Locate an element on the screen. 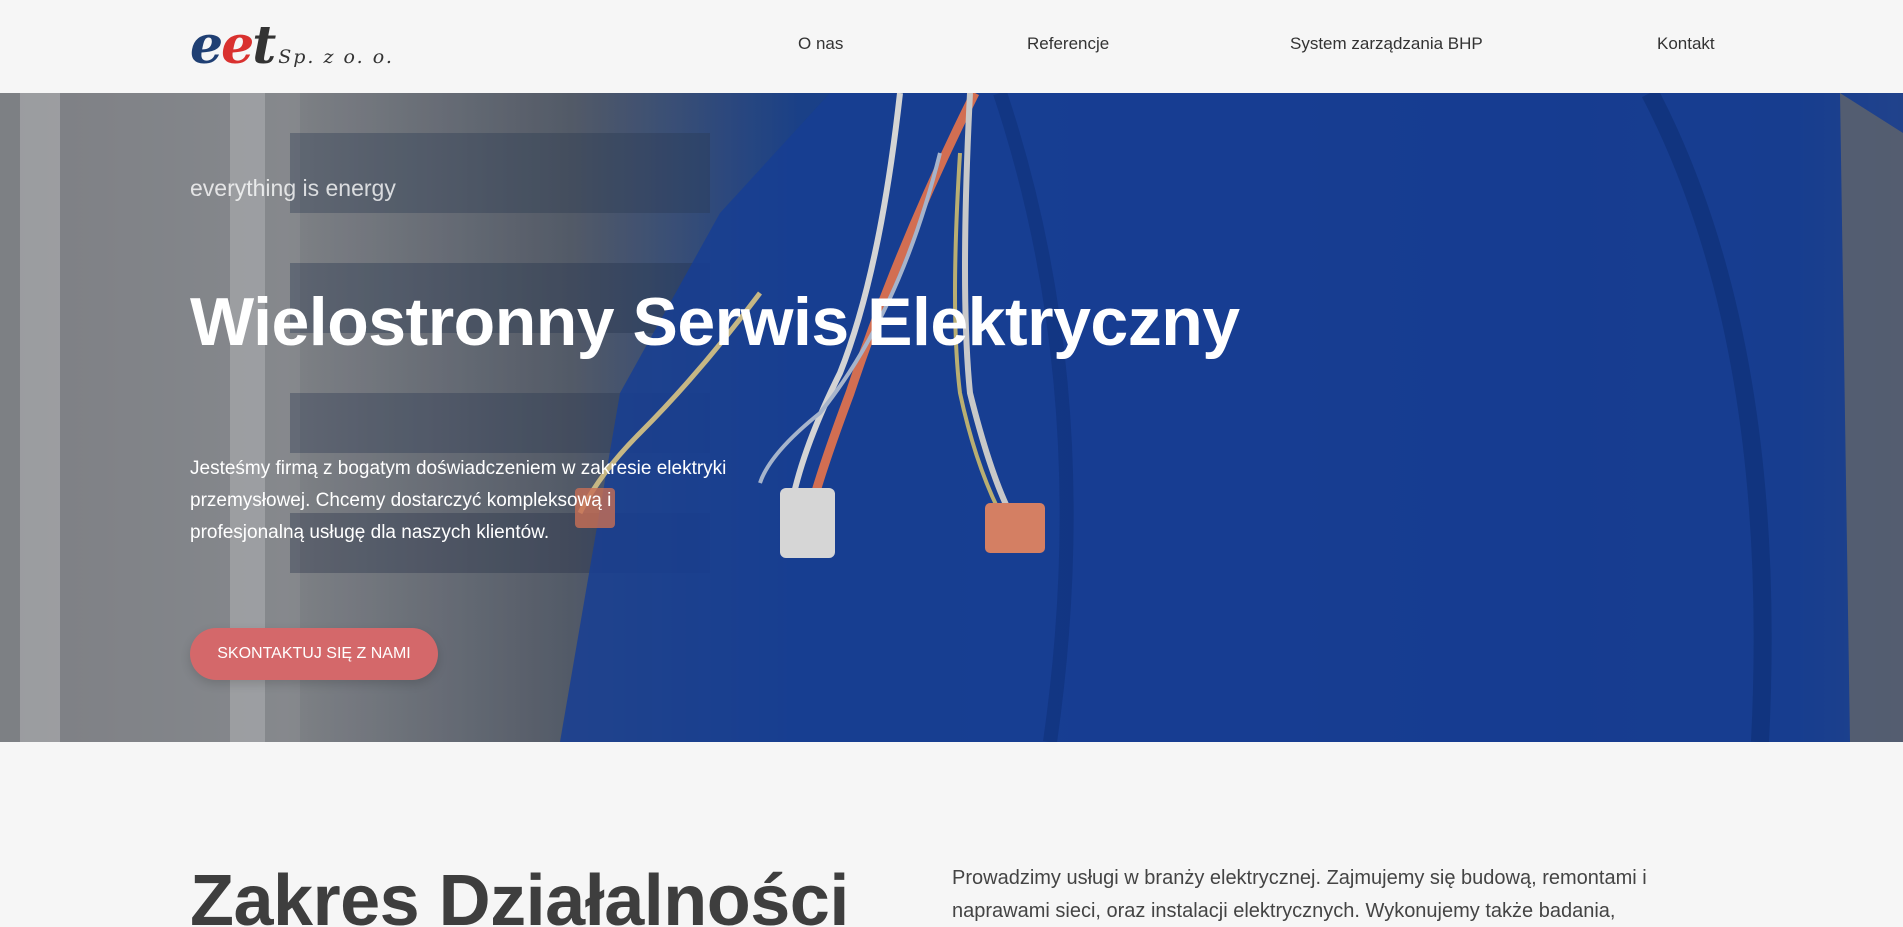 This screenshot has width=1903, height=927. logo-wordmark: eet is located at coordinates (233, 45).